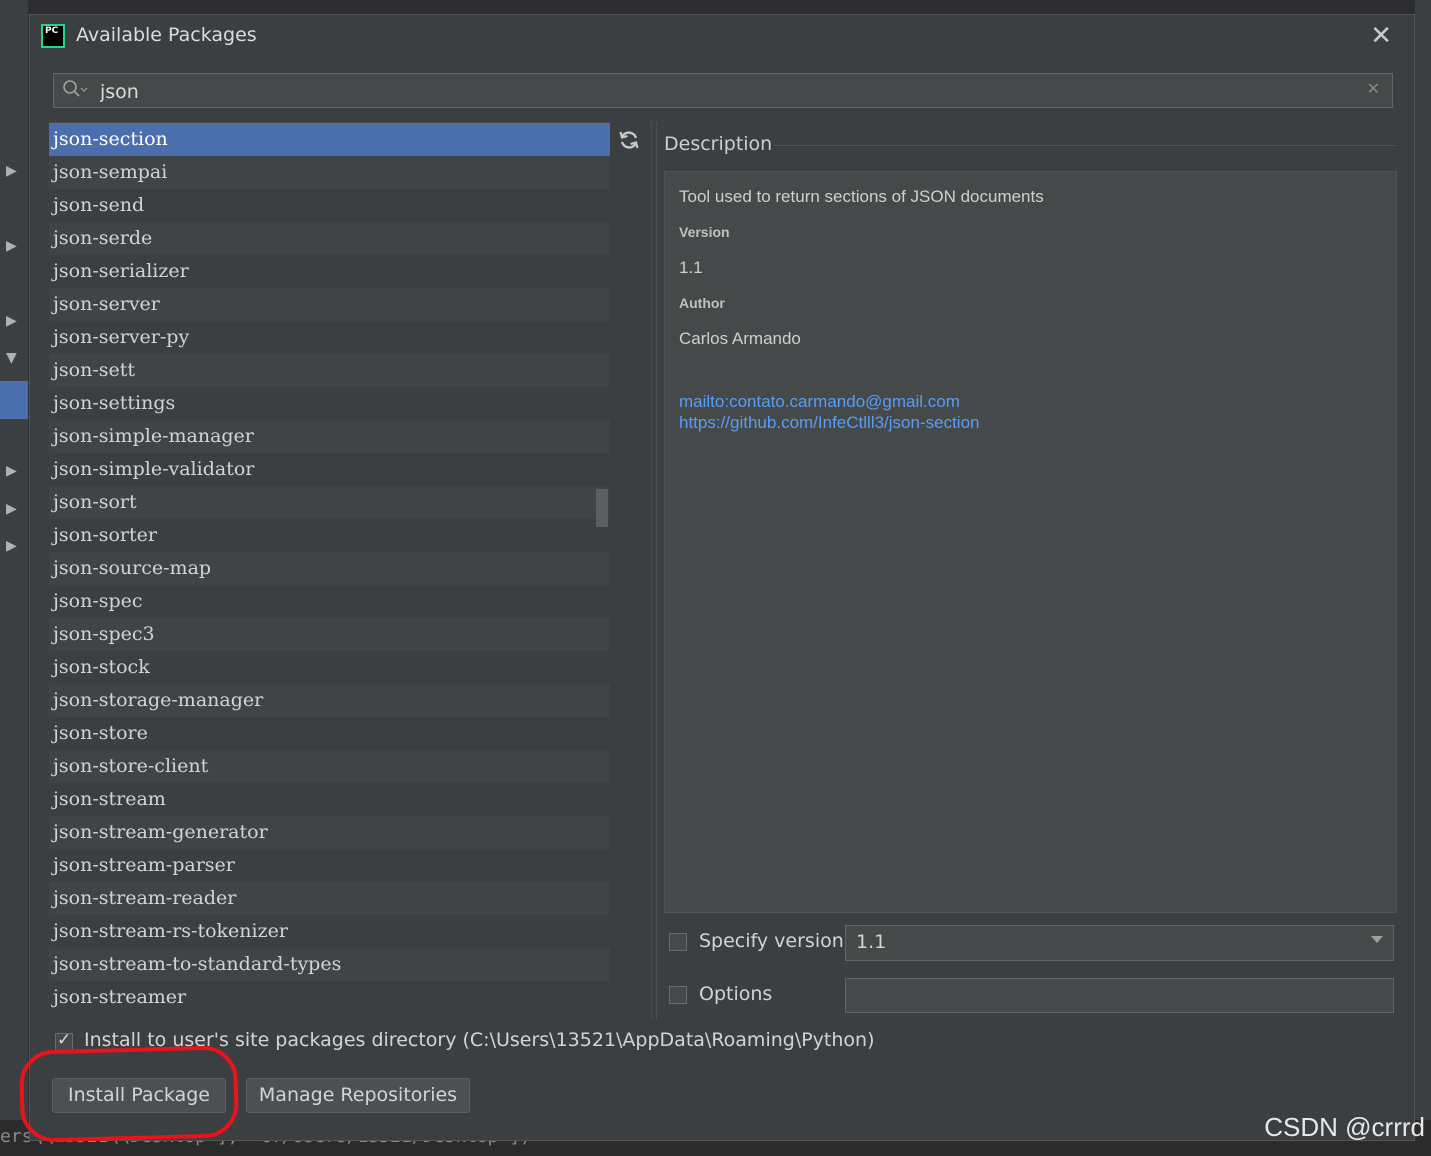 The height and width of the screenshot is (1156, 1431). I want to click on package-list-item: json-spec, so click(329, 601).